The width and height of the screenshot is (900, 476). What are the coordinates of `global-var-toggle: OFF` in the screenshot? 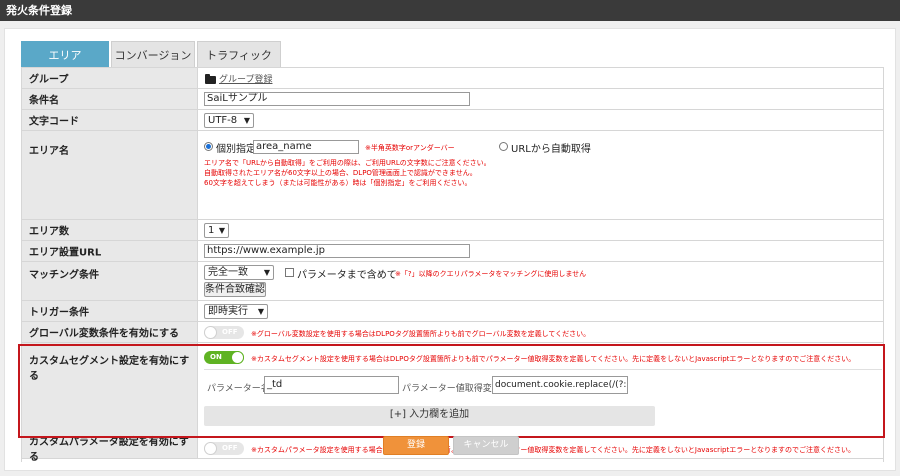 It's located at (224, 332).